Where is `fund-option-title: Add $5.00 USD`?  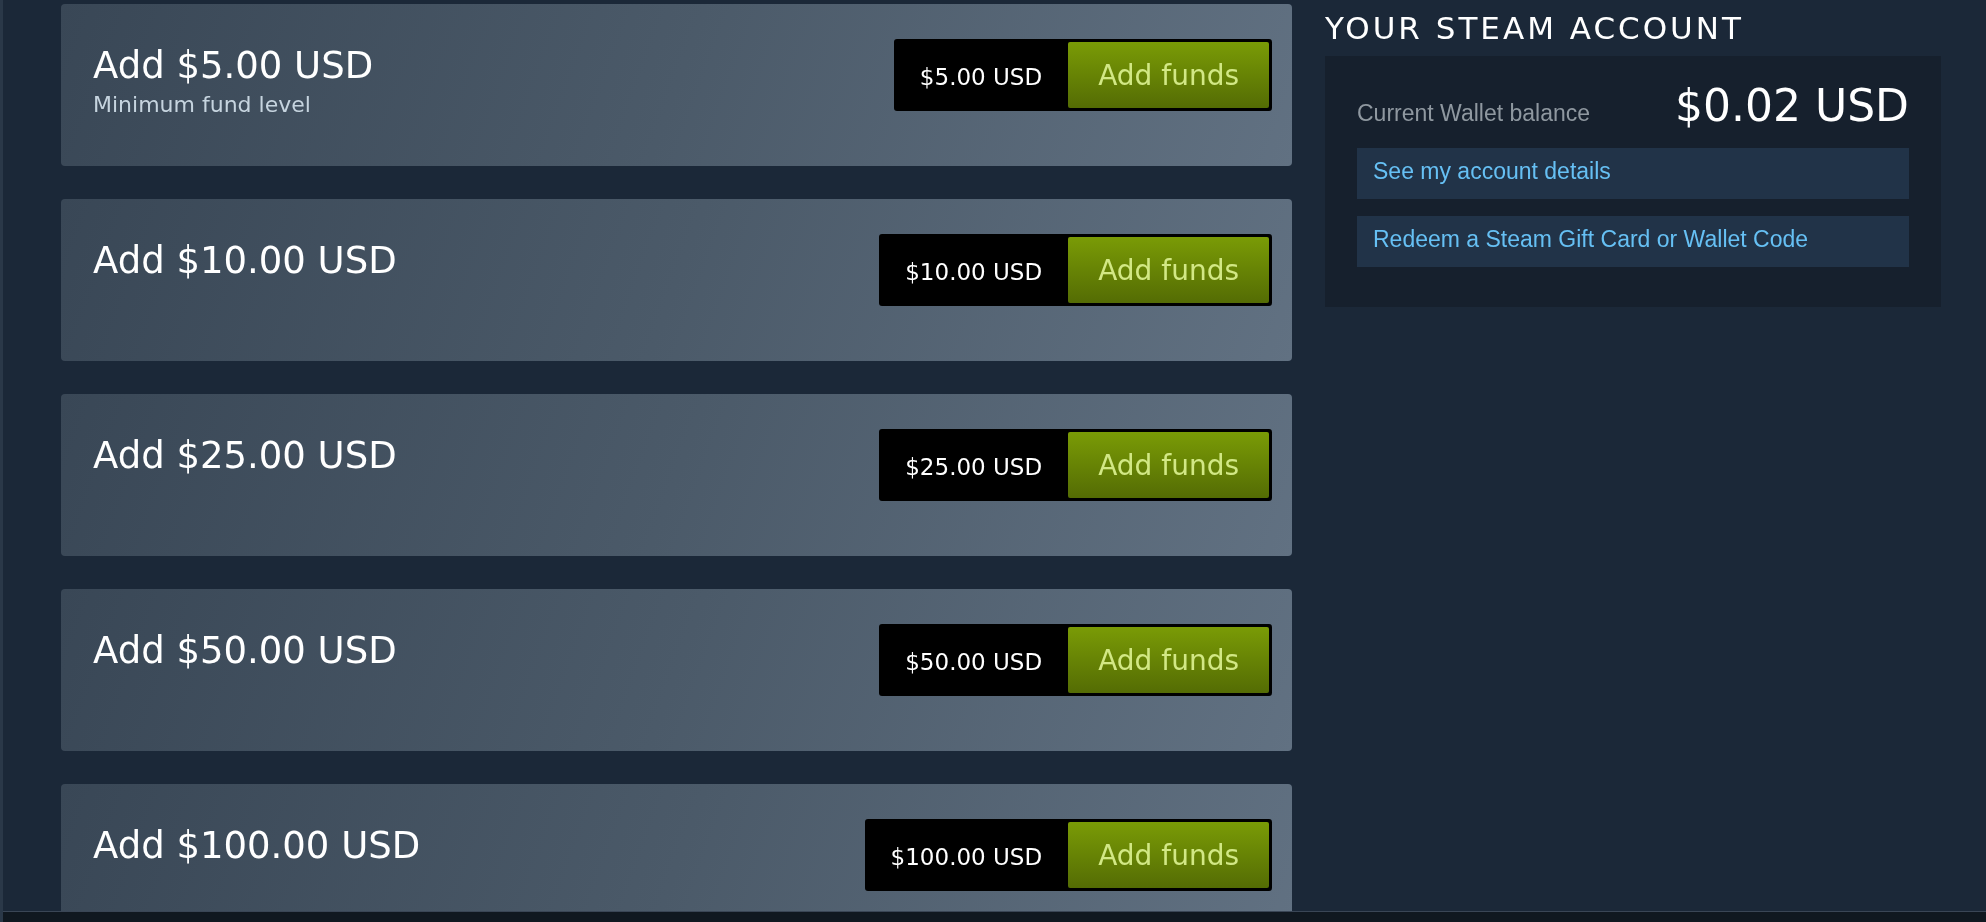 fund-option-title: Add $5.00 USD is located at coordinates (233, 66).